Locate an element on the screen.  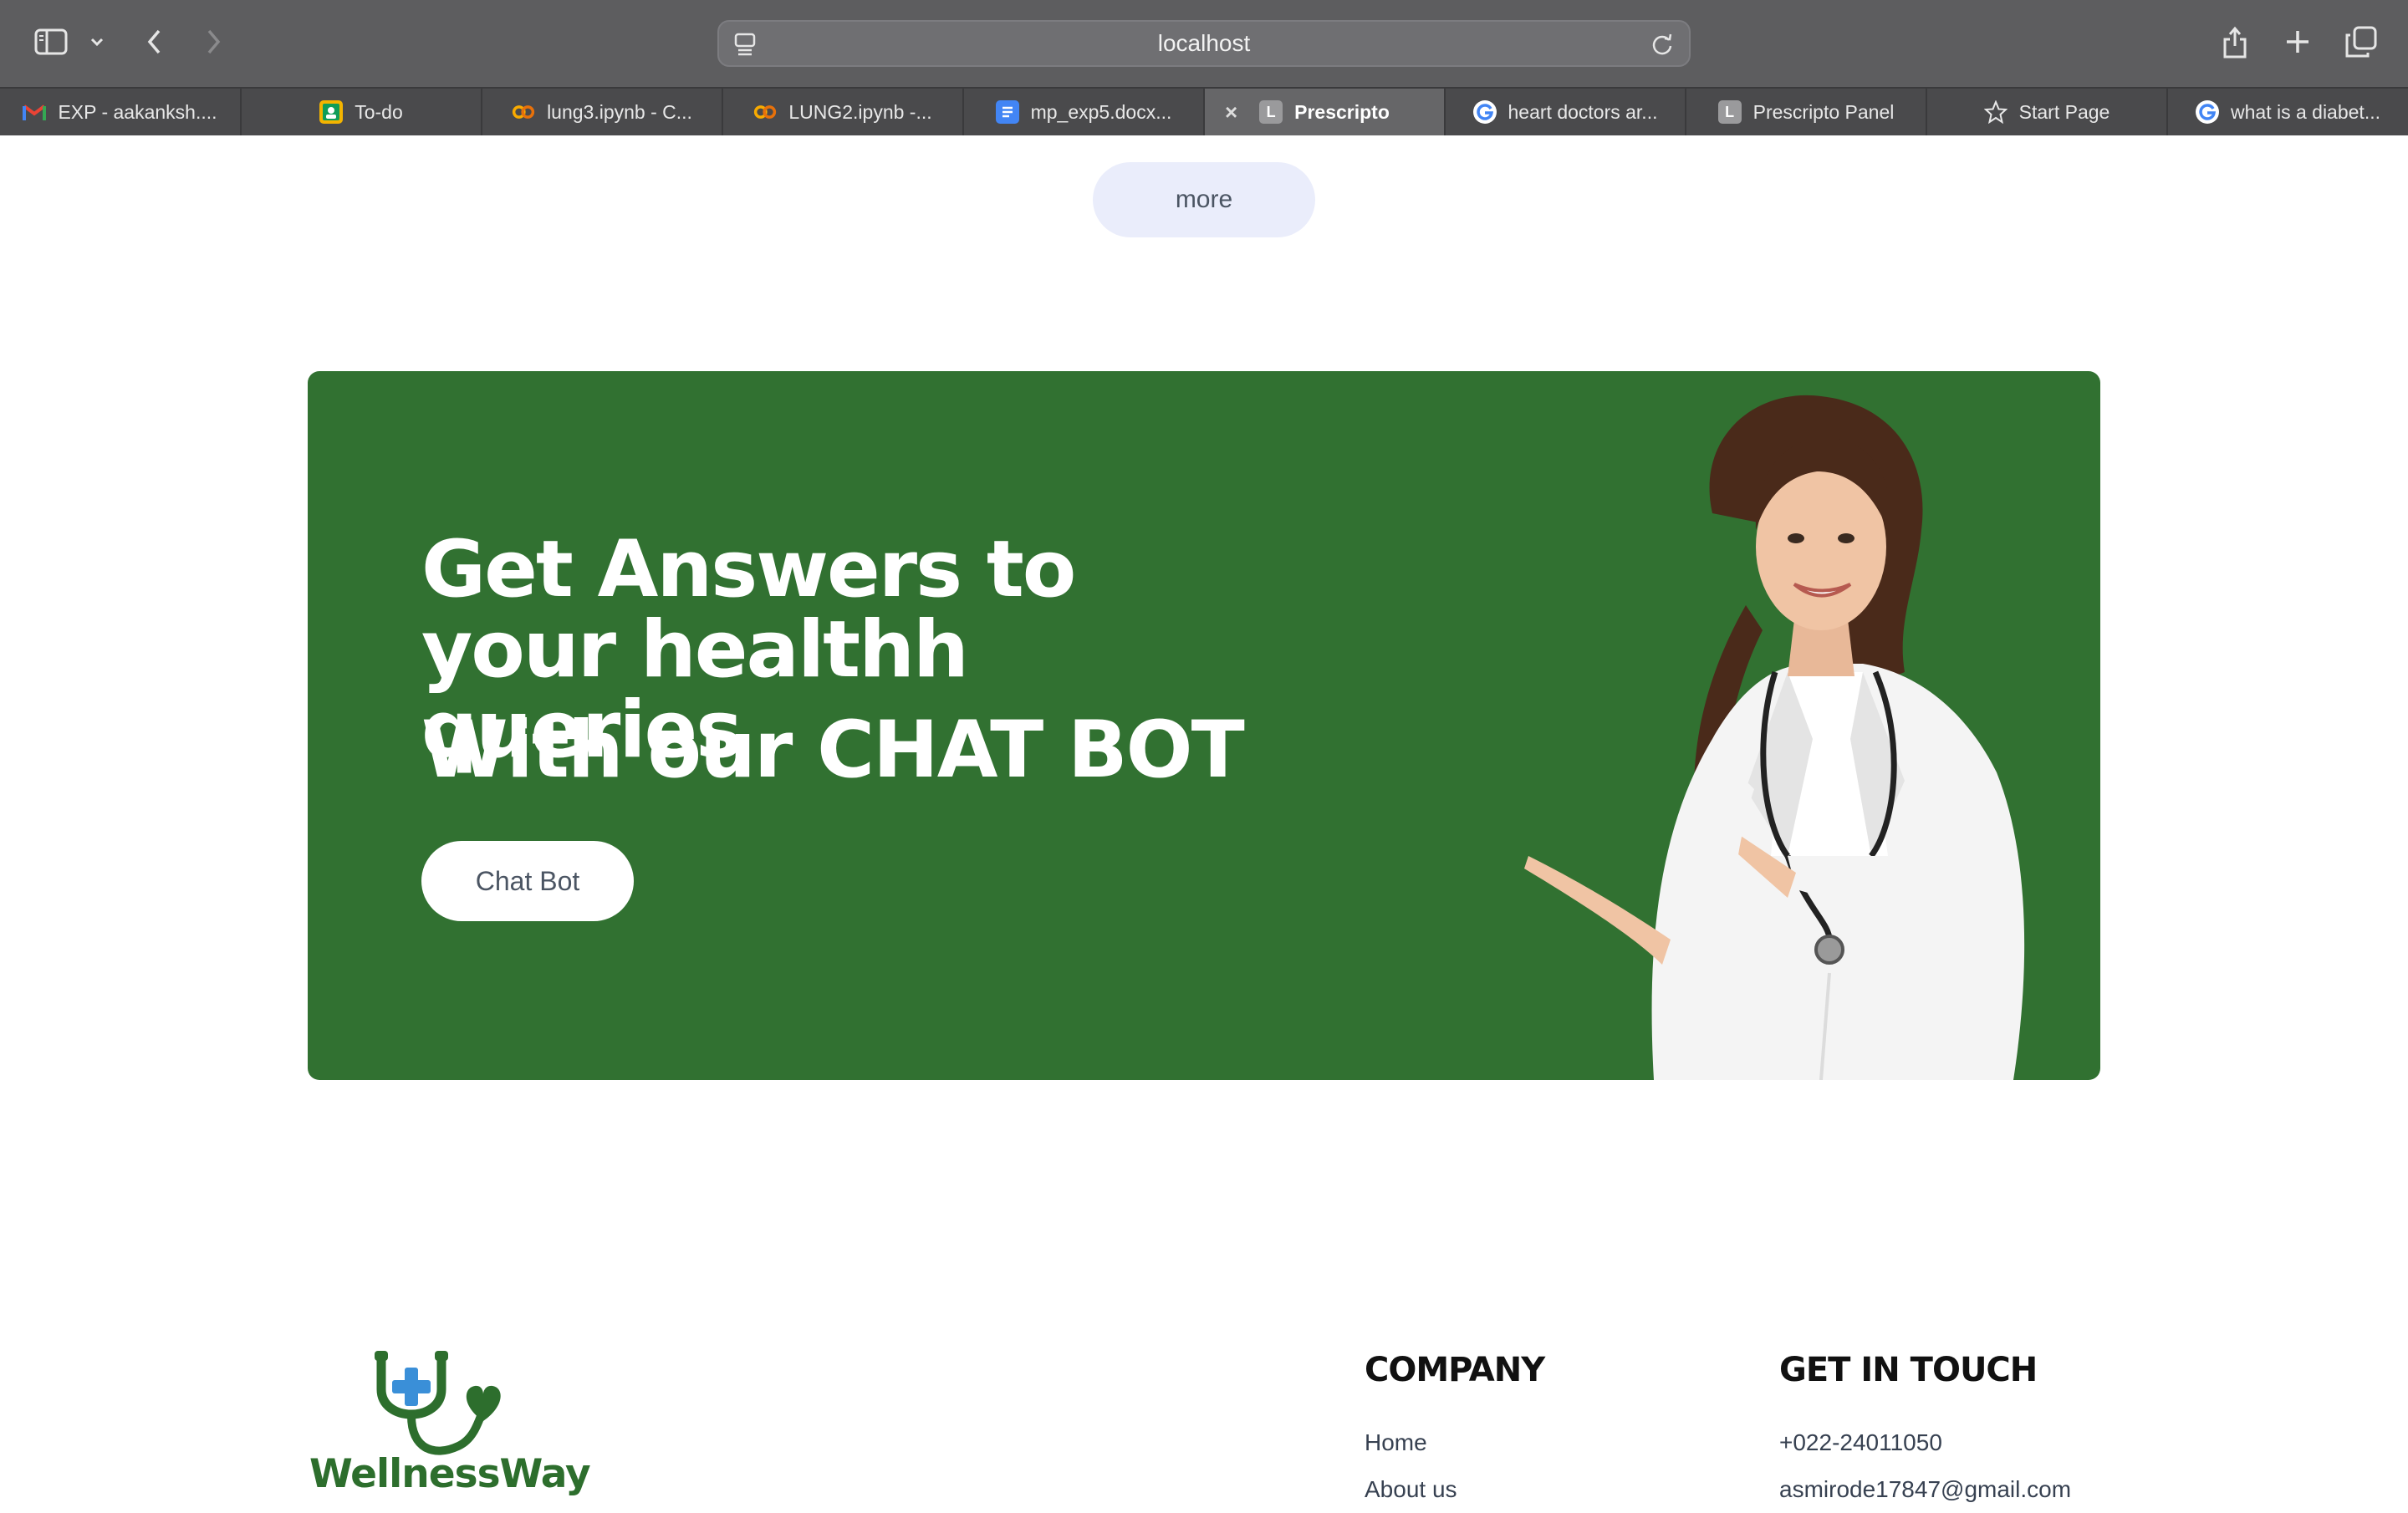
reload-icon is located at coordinates (1662, 46).